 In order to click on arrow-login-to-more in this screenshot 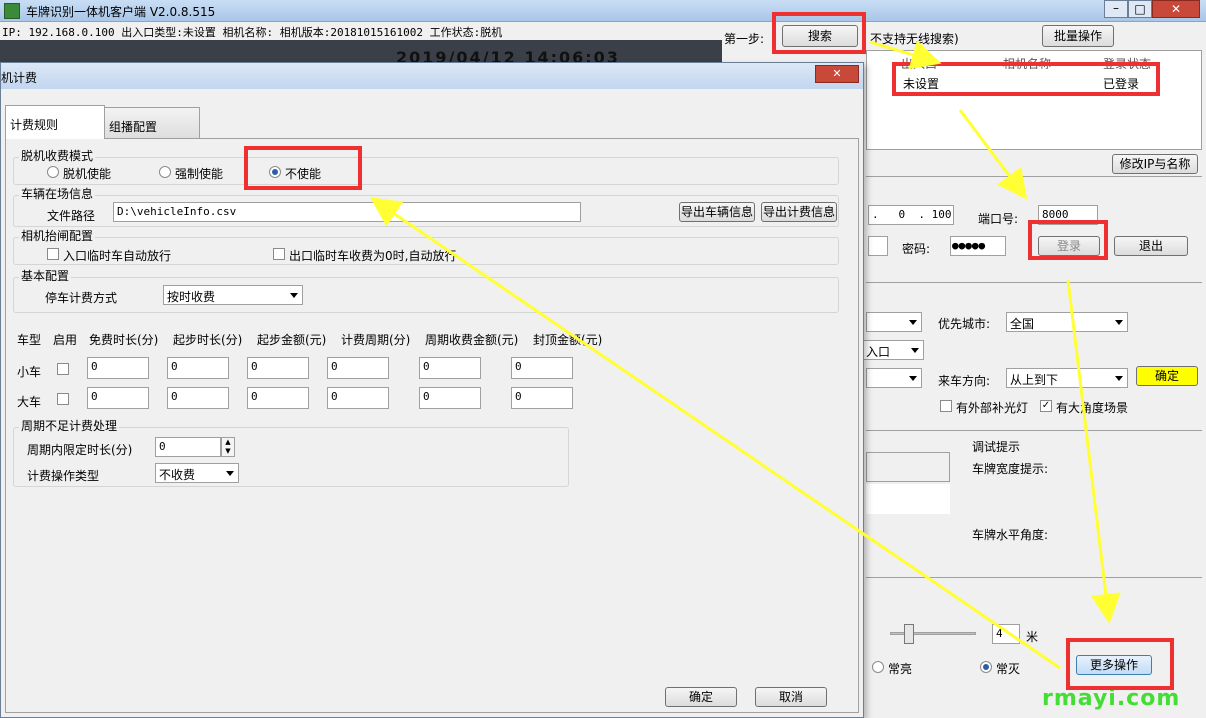, I will do `click(1093, 451)`.